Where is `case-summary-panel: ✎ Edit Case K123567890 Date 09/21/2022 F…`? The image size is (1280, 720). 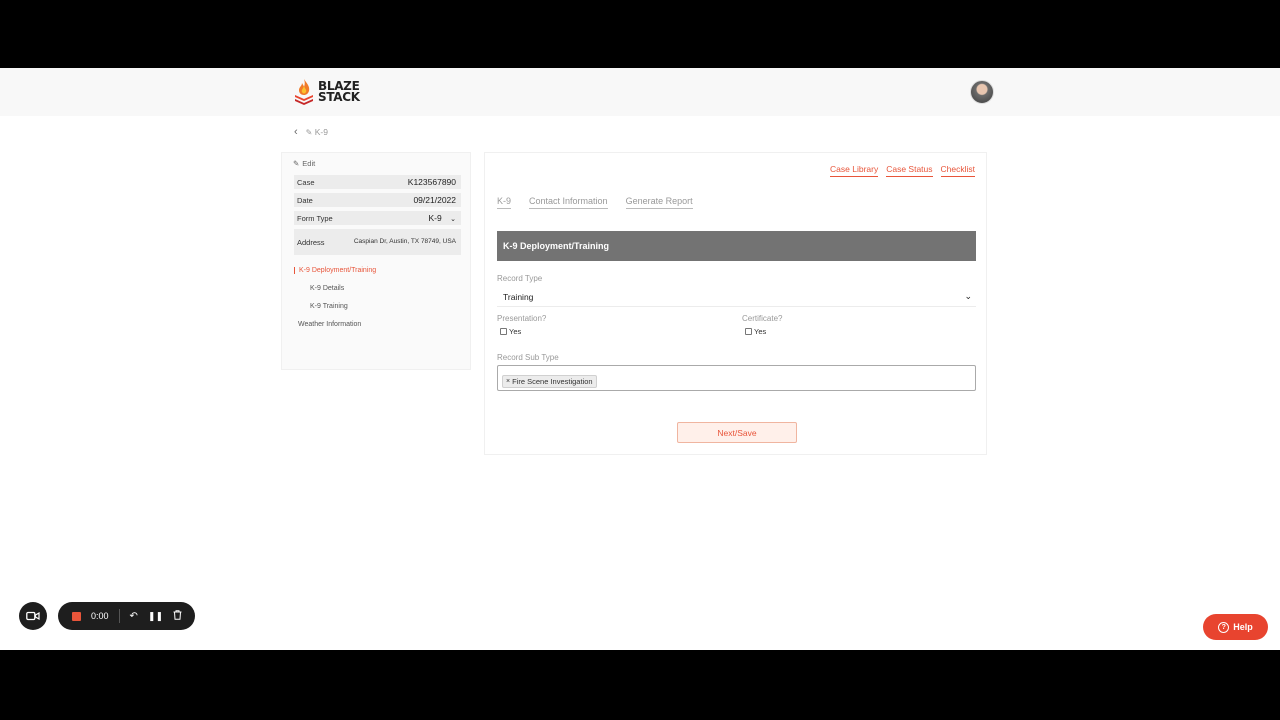
case-summary-panel: ✎ Edit Case K123567890 Date 09/21/2022 F… is located at coordinates (376, 261).